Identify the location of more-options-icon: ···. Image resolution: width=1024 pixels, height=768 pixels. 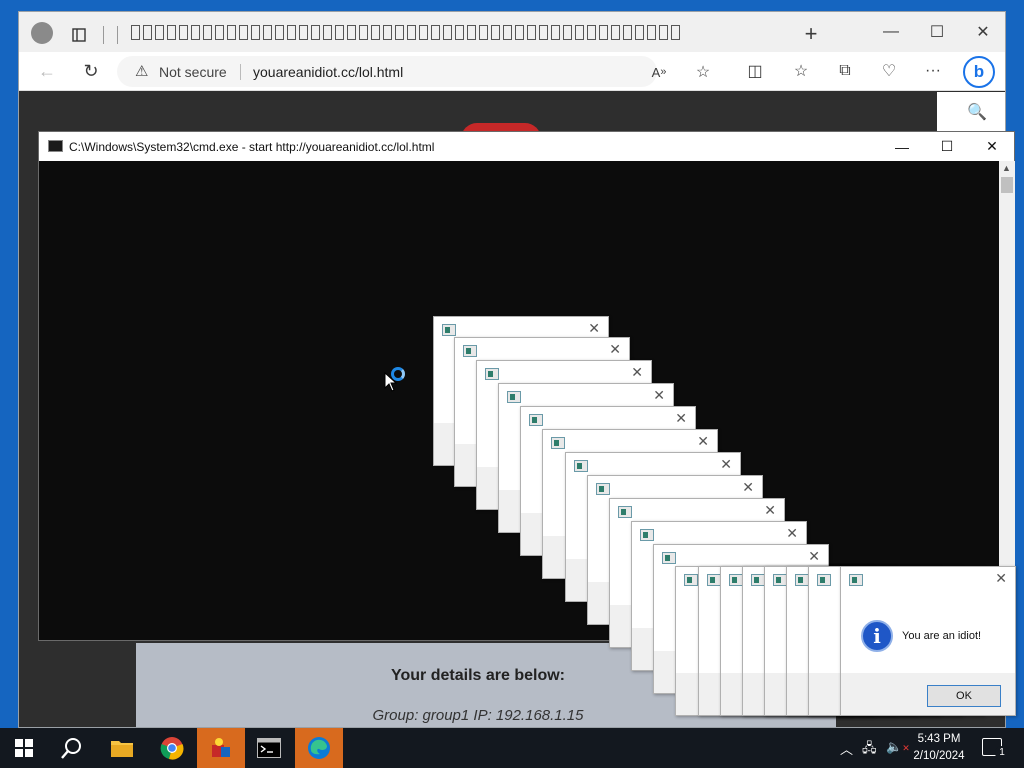
(933, 71).